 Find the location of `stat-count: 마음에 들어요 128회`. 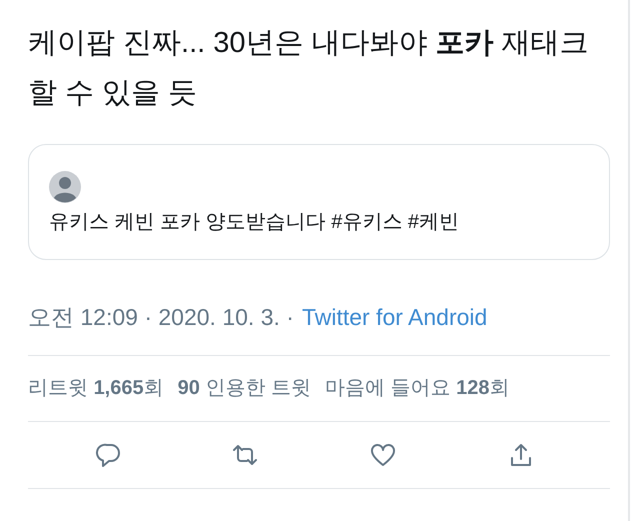

stat-count: 마음에 들어요 128회 is located at coordinates (417, 388).